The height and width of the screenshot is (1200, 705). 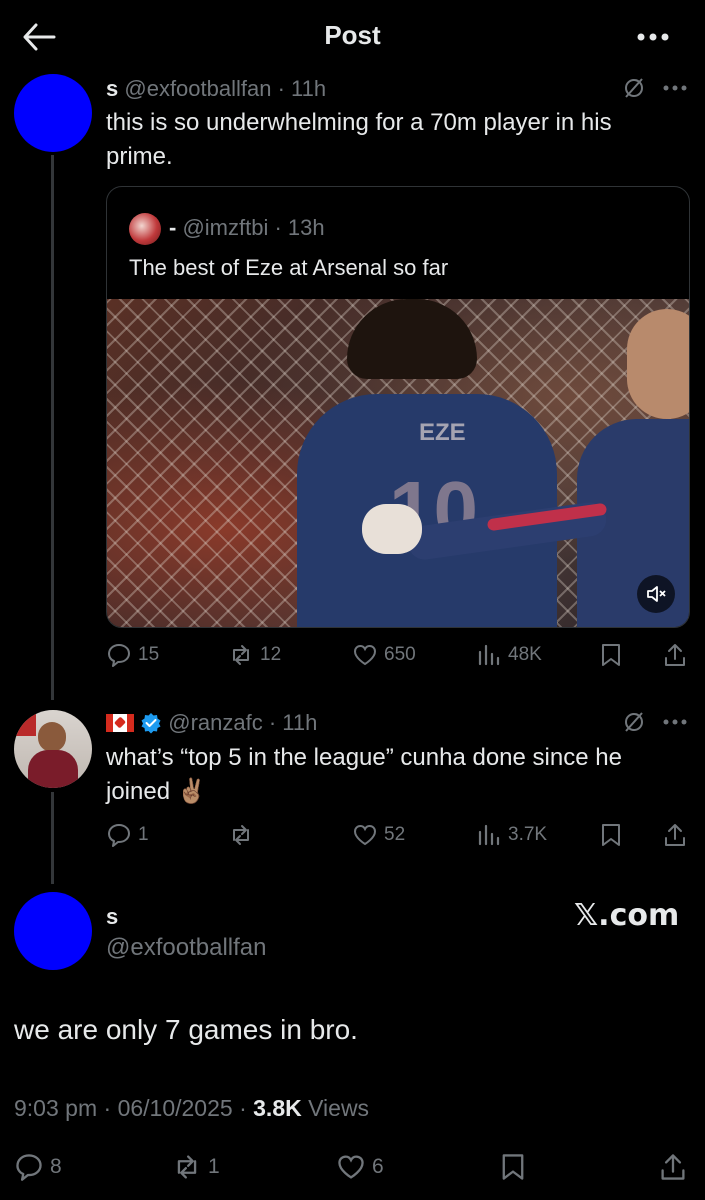 What do you see at coordinates (56, 1108) in the screenshot?
I see `post-time: 9:03 pm` at bounding box center [56, 1108].